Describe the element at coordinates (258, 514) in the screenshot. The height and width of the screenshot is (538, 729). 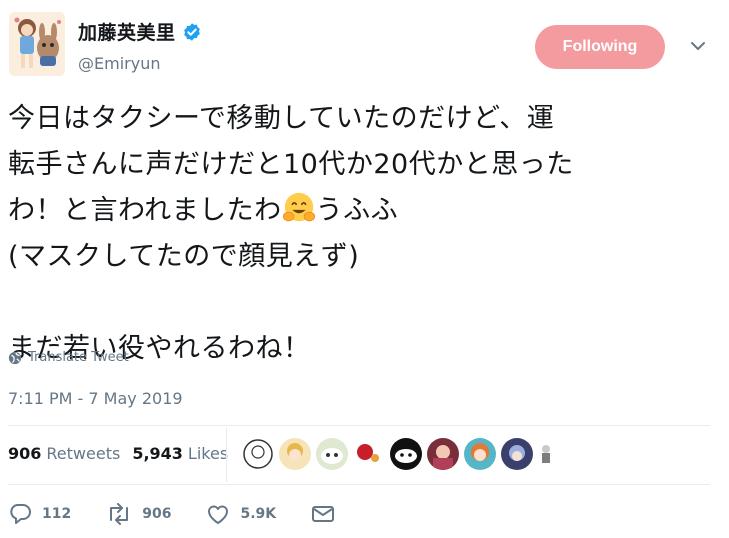
I see `like-count: 5.9K` at that location.